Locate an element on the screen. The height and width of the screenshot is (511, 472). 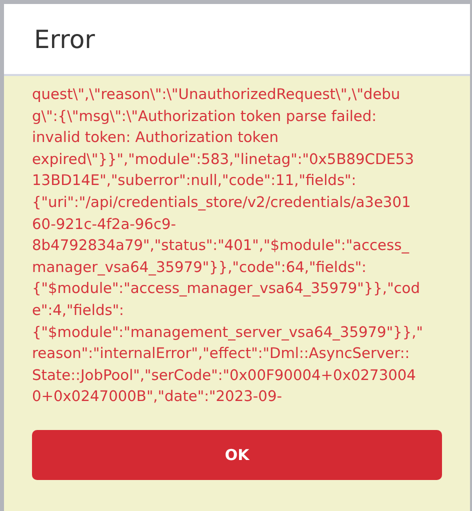
dialog-title: Error is located at coordinates (64, 39).